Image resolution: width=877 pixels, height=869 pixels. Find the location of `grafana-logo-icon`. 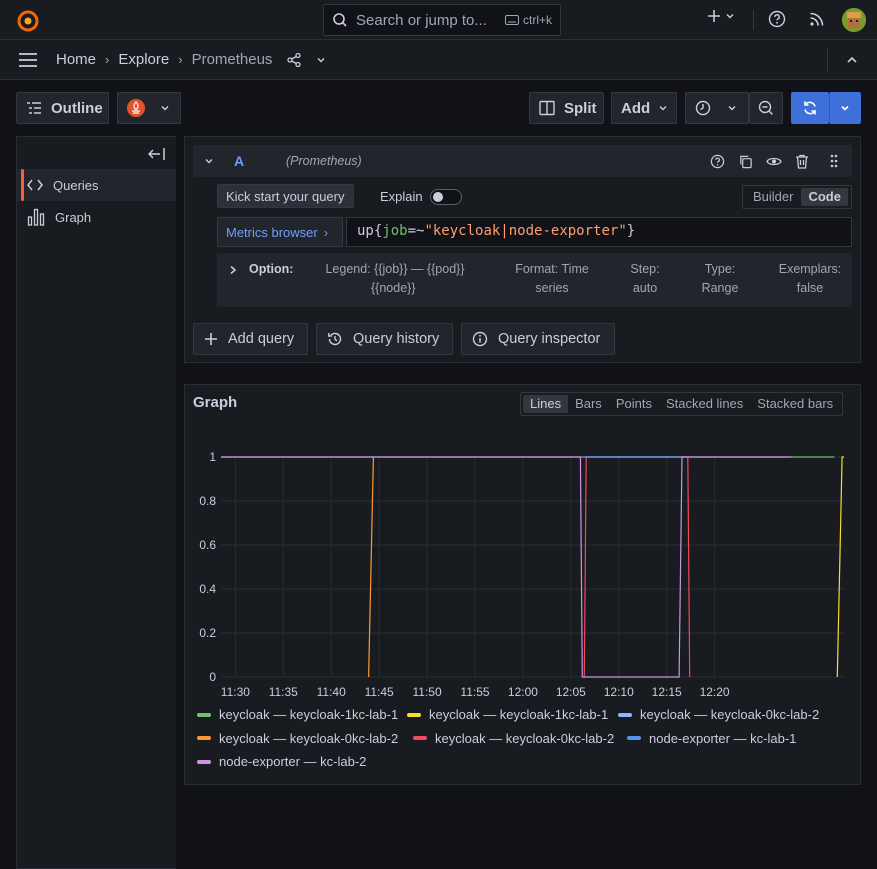

grafana-logo-icon is located at coordinates (28, 20).